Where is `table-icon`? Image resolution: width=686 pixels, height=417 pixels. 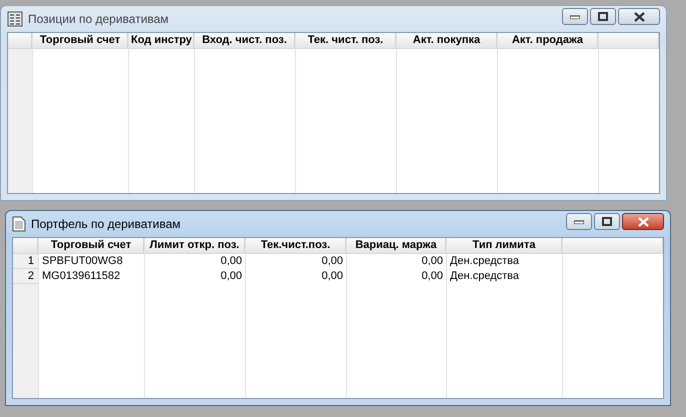
table-icon is located at coordinates (15, 19).